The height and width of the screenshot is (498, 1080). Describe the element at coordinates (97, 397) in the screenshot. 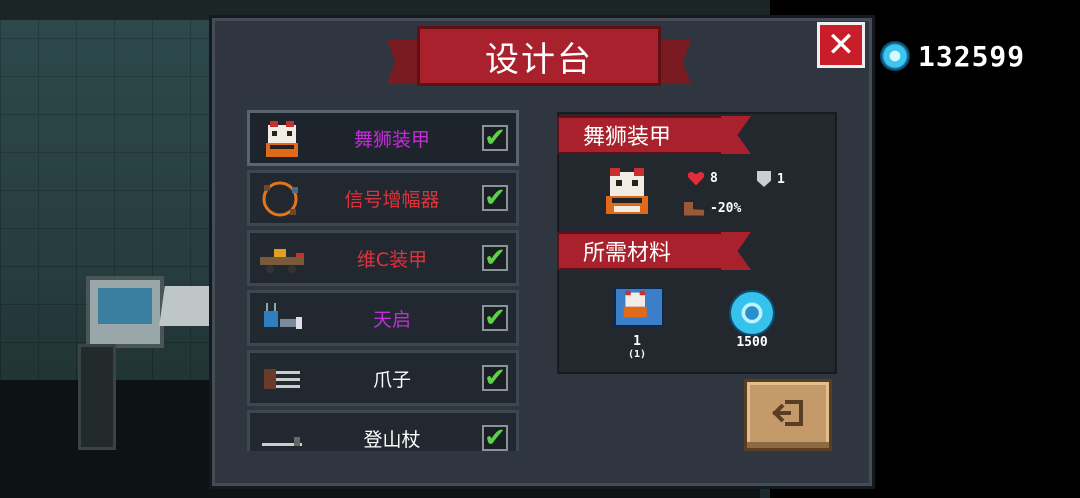

I see `desk-prop` at that location.